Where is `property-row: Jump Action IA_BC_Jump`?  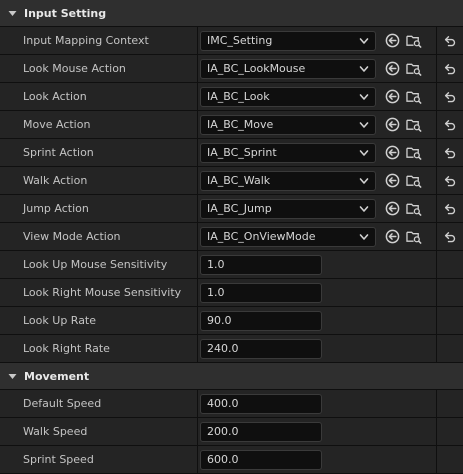
property-row: Jump Action IA_BC_Jump is located at coordinates (231, 209).